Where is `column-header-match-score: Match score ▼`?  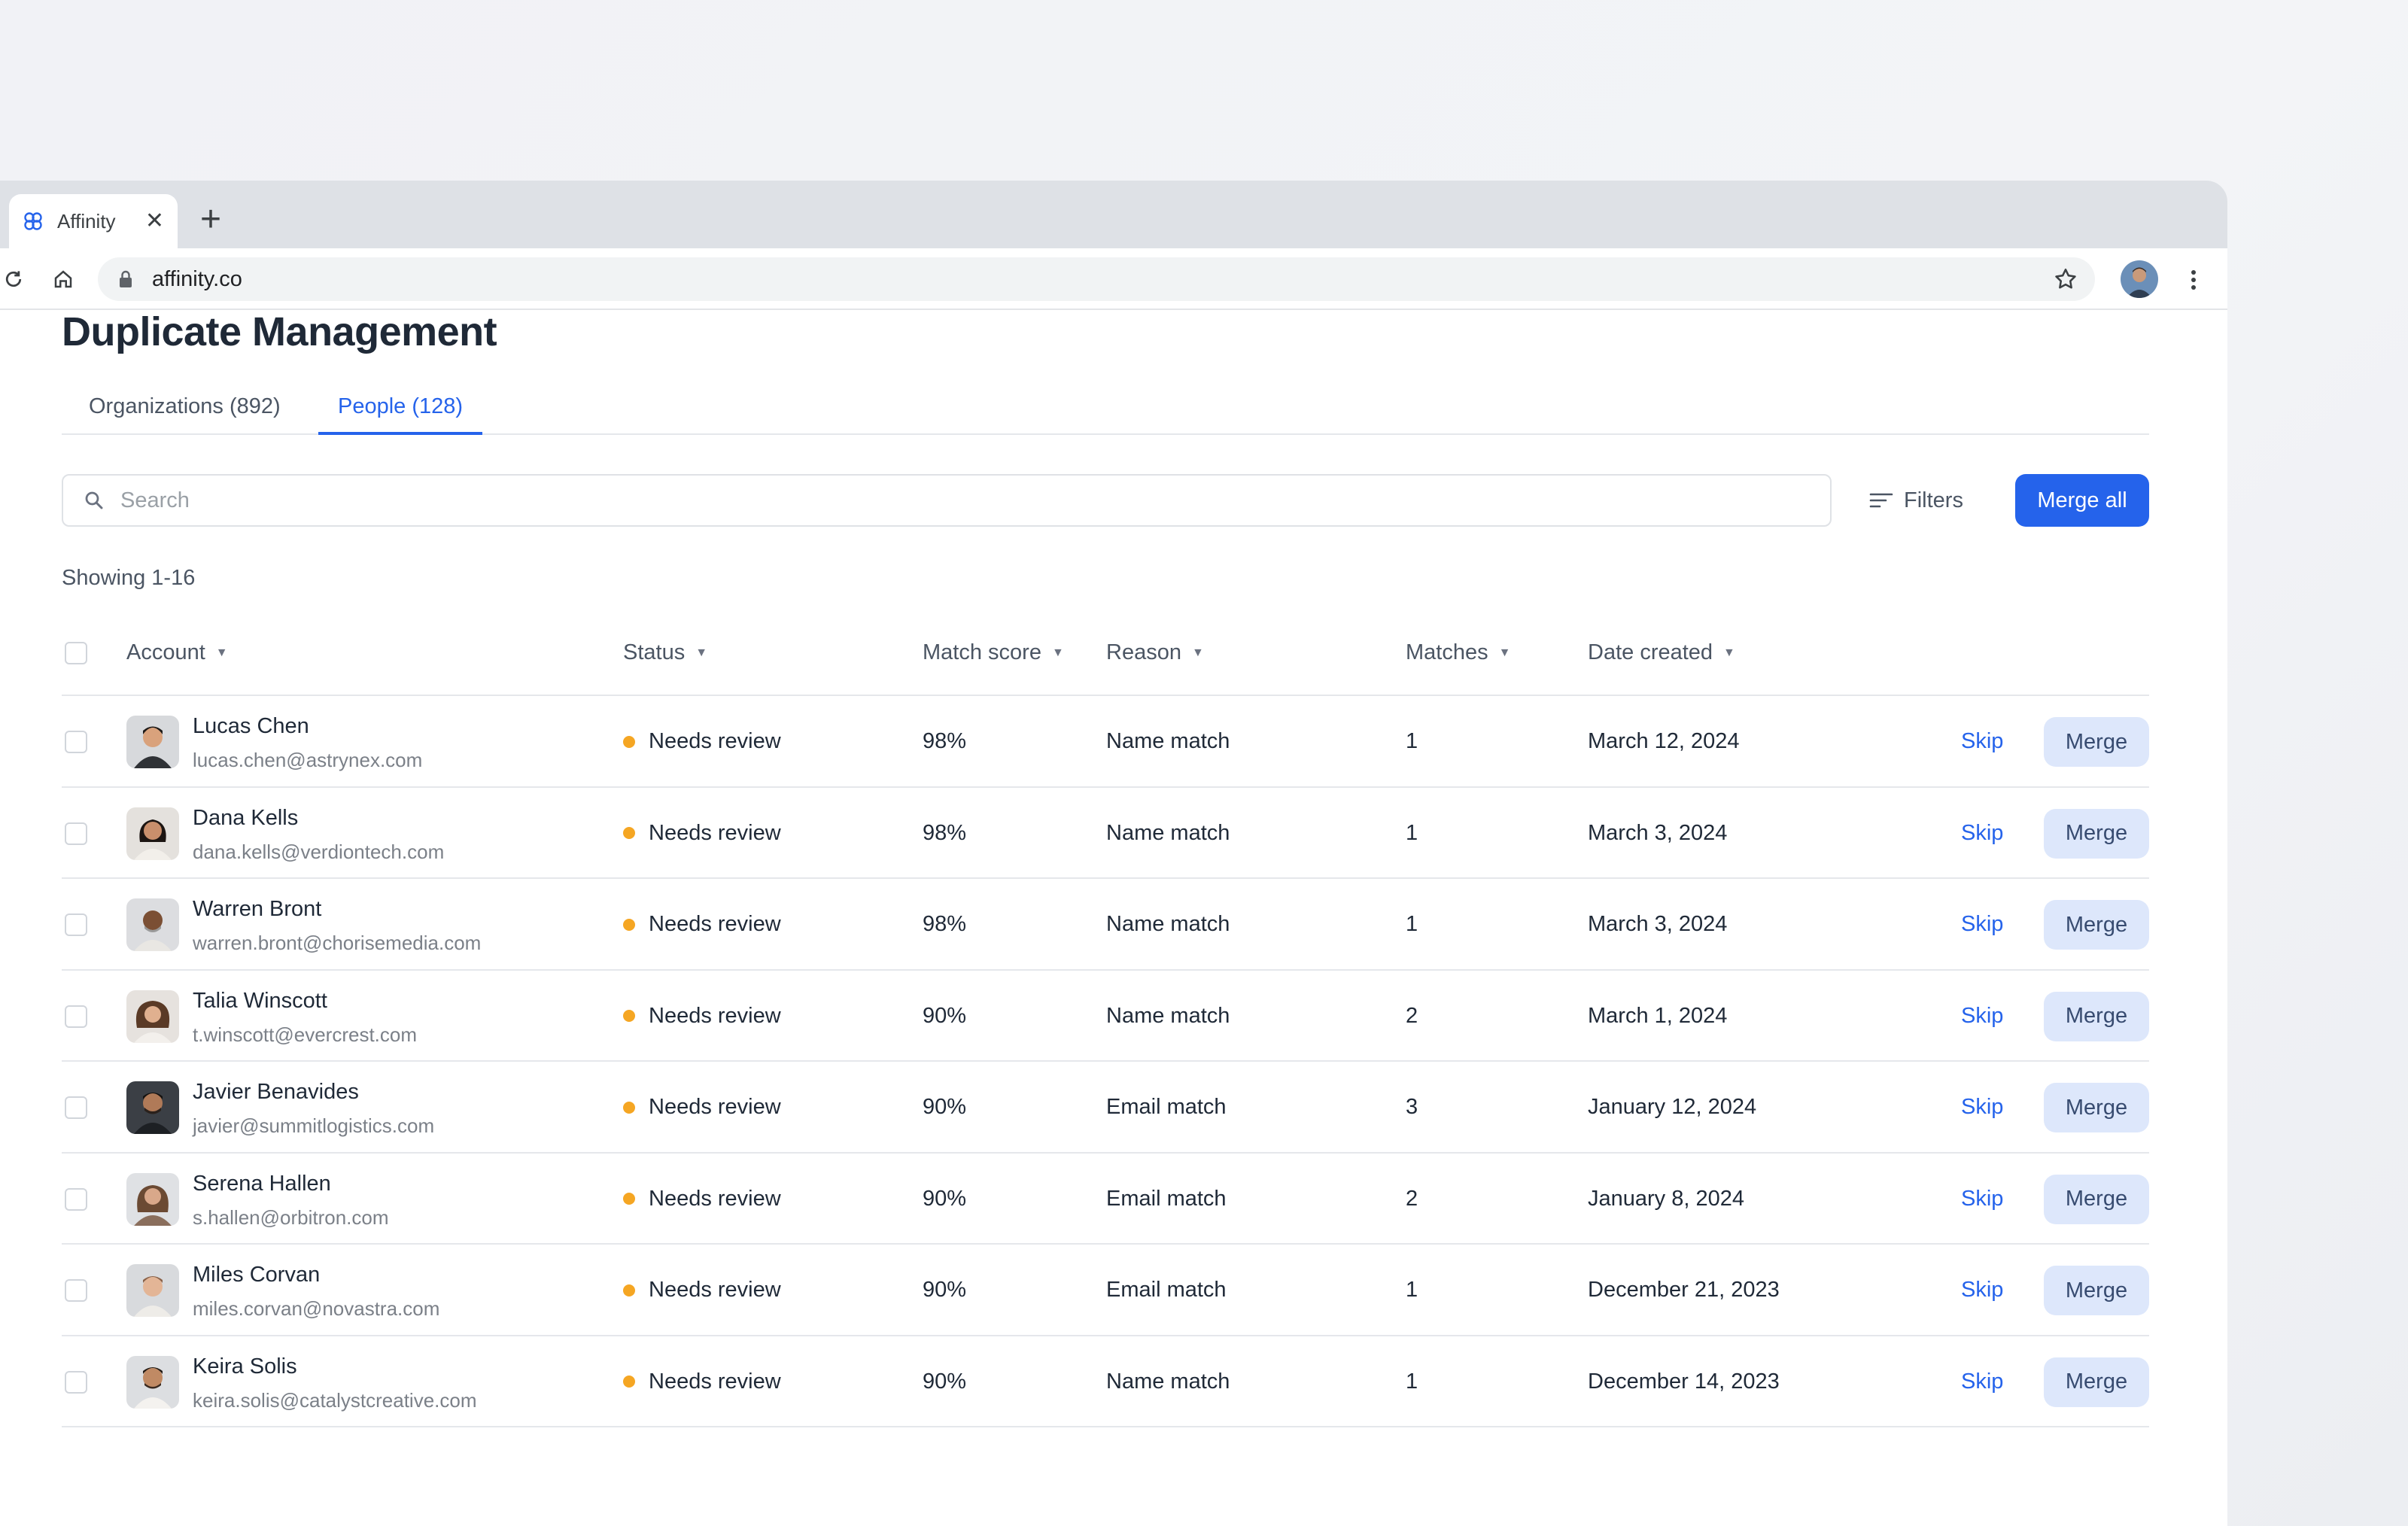
column-header-match-score: Match score ▼ is located at coordinates (993, 652).